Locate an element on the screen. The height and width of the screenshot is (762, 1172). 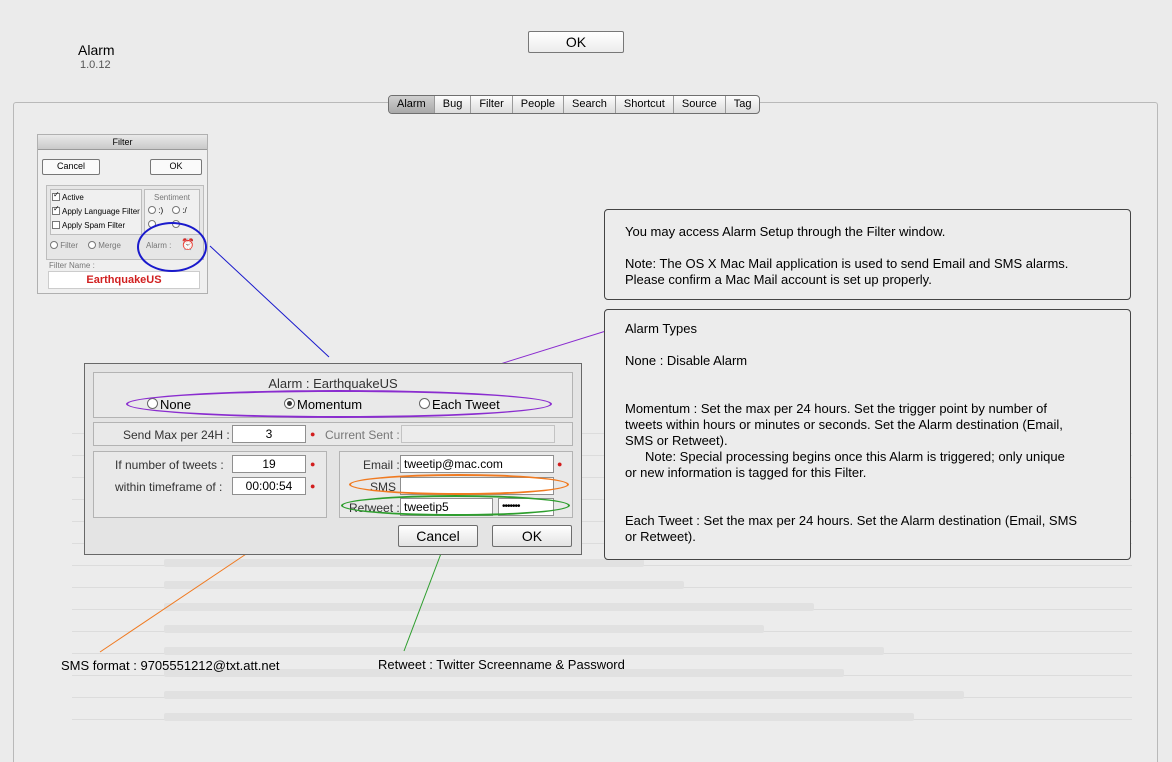
send-max-input: 3 is located at coordinates (269, 434).